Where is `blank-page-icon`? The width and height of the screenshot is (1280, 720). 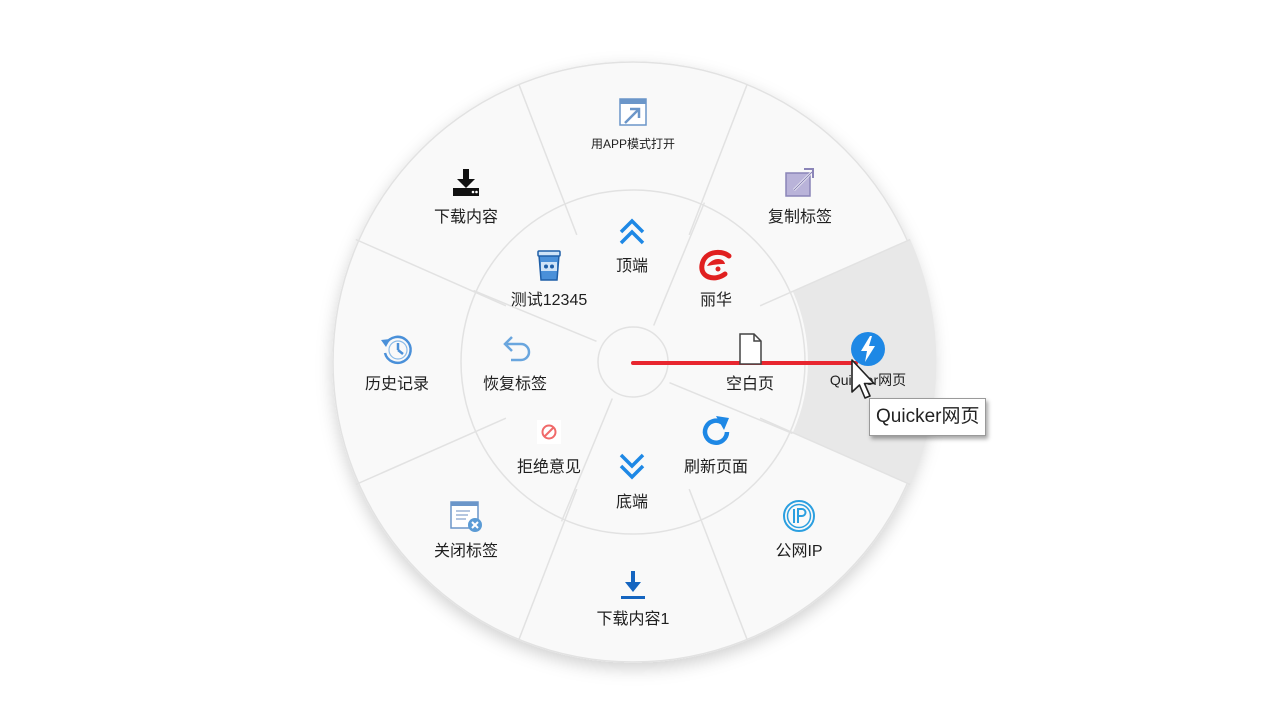 blank-page-icon is located at coordinates (750, 349).